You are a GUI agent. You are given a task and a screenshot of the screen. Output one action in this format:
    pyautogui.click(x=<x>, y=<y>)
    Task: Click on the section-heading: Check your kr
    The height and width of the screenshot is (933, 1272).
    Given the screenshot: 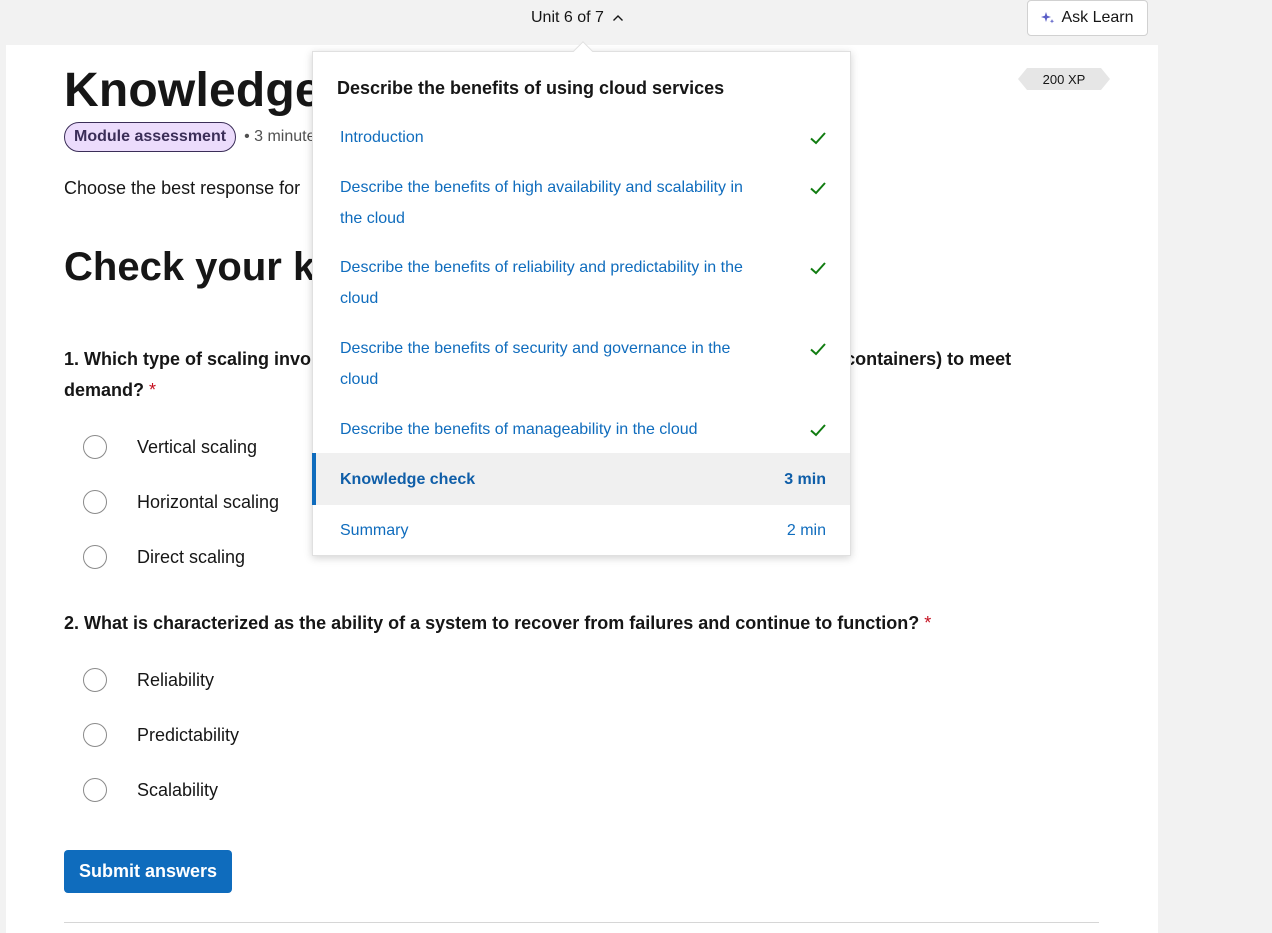 What is the action you would take?
    pyautogui.click(x=197, y=267)
    